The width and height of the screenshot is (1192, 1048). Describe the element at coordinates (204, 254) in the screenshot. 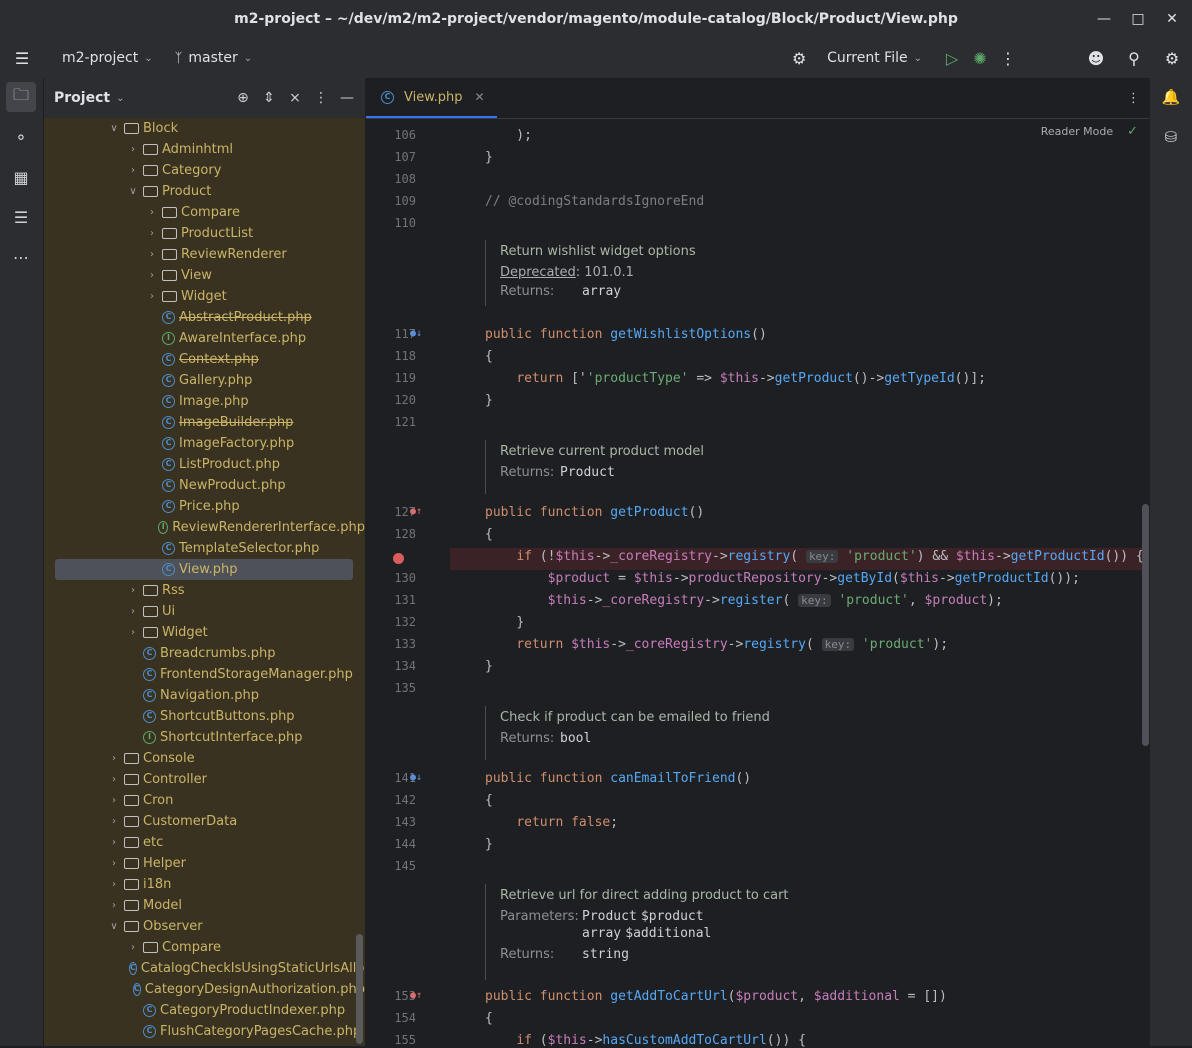

I see `tree-folder: › ReviewRenderer` at that location.